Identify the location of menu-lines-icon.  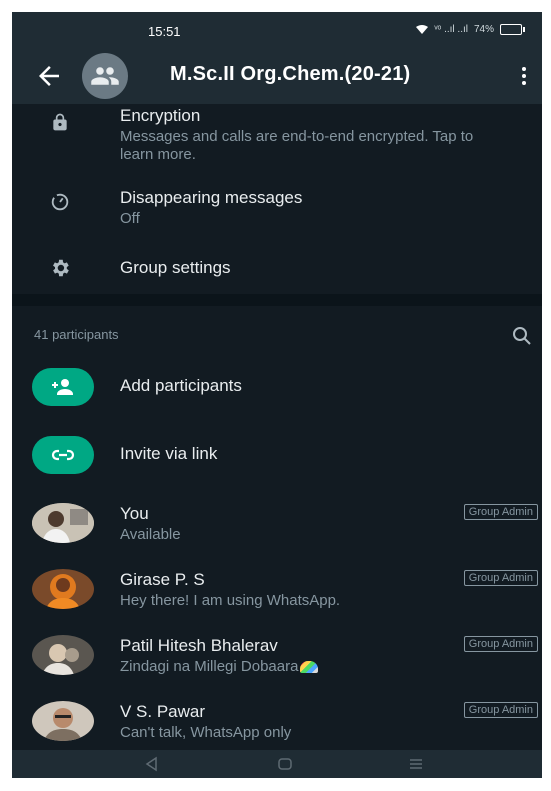
(416, 764).